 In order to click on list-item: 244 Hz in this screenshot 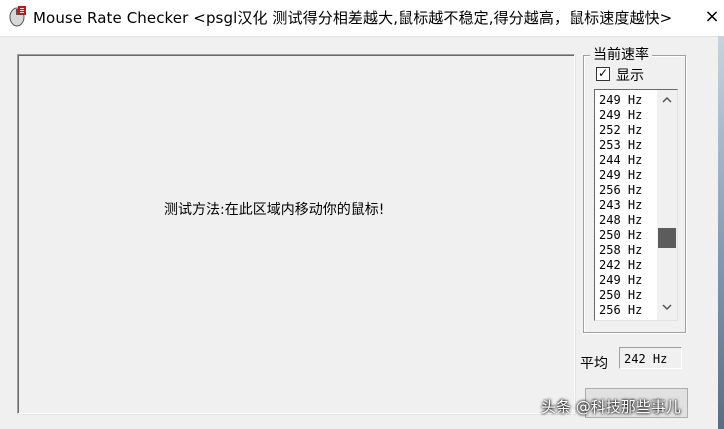, I will do `click(627, 160)`.